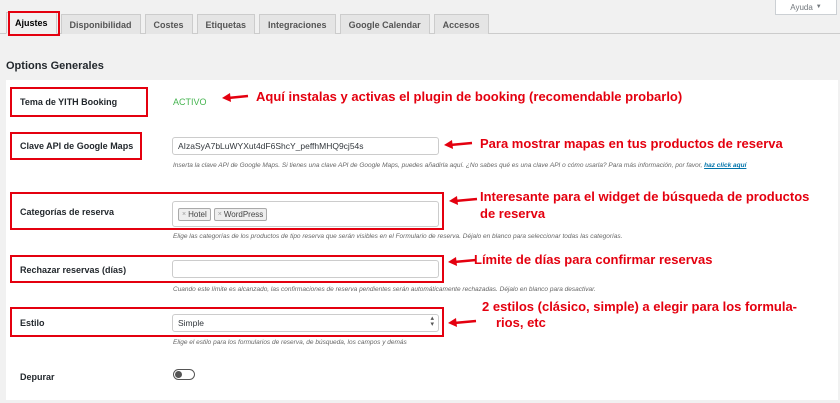 The image size is (840, 403). Describe the element at coordinates (32, 323) in the screenshot. I see `style-label: Estilo` at that location.